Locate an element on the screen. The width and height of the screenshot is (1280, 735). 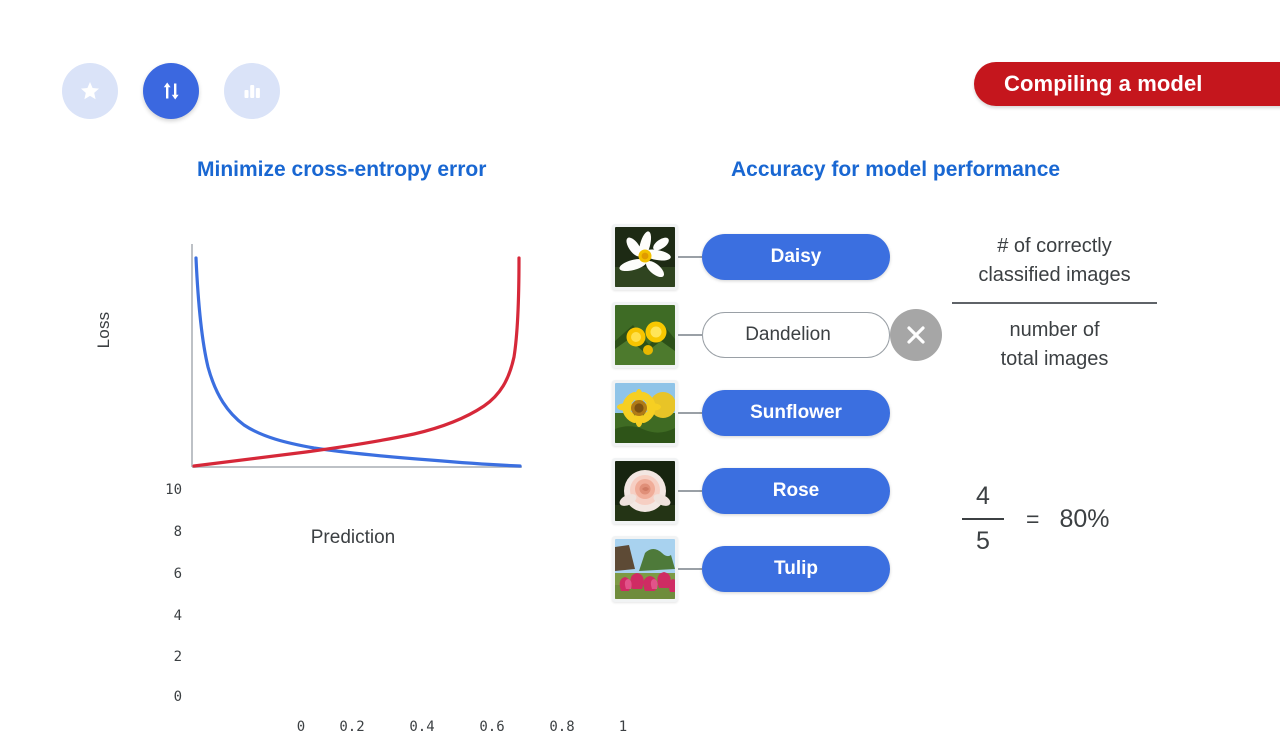
accuracy-result: 4 5 = 80% is located at coordinates (1034, 519).